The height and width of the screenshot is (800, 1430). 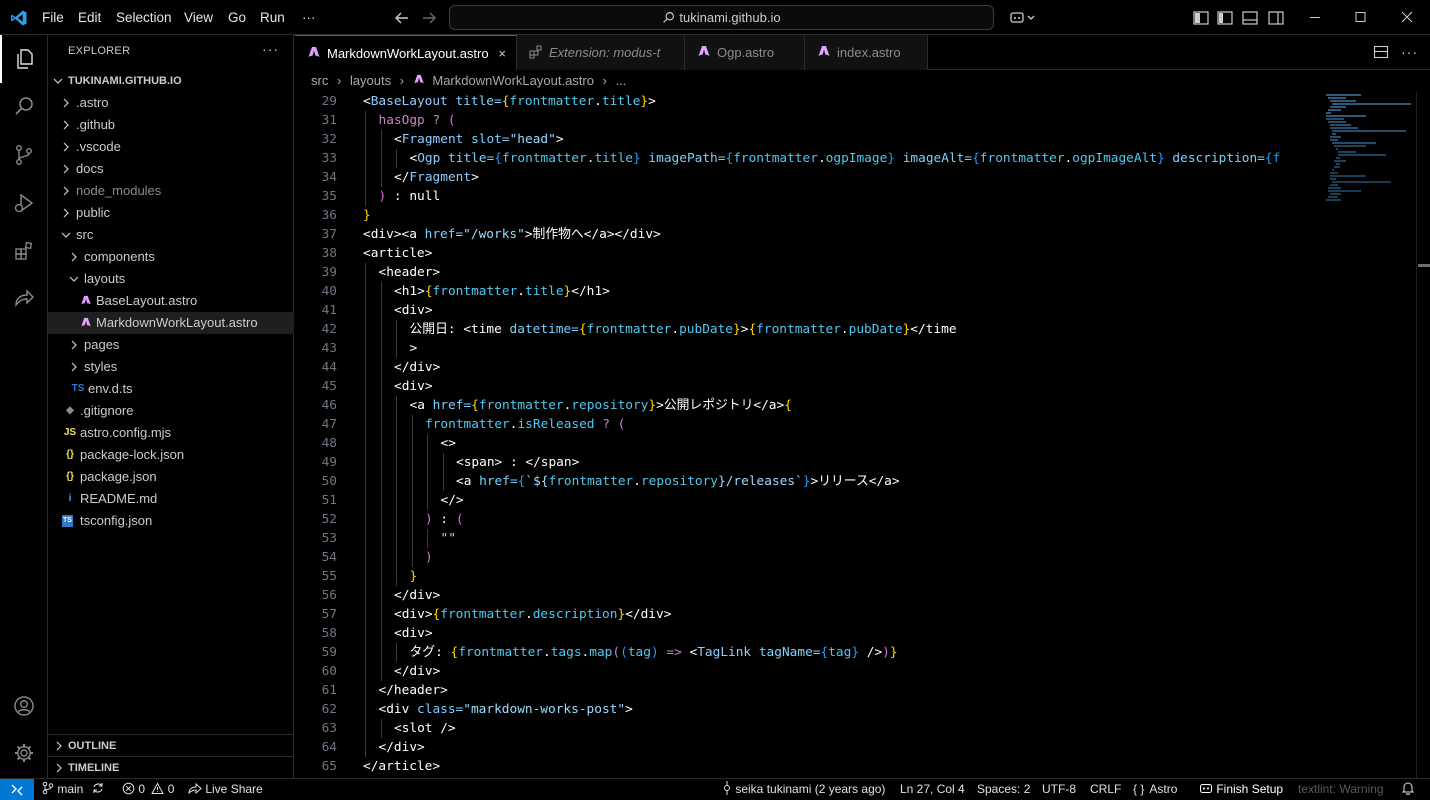 I want to click on workspace-root: TUKINAMI.GITHUB.IO, so click(x=171, y=81).